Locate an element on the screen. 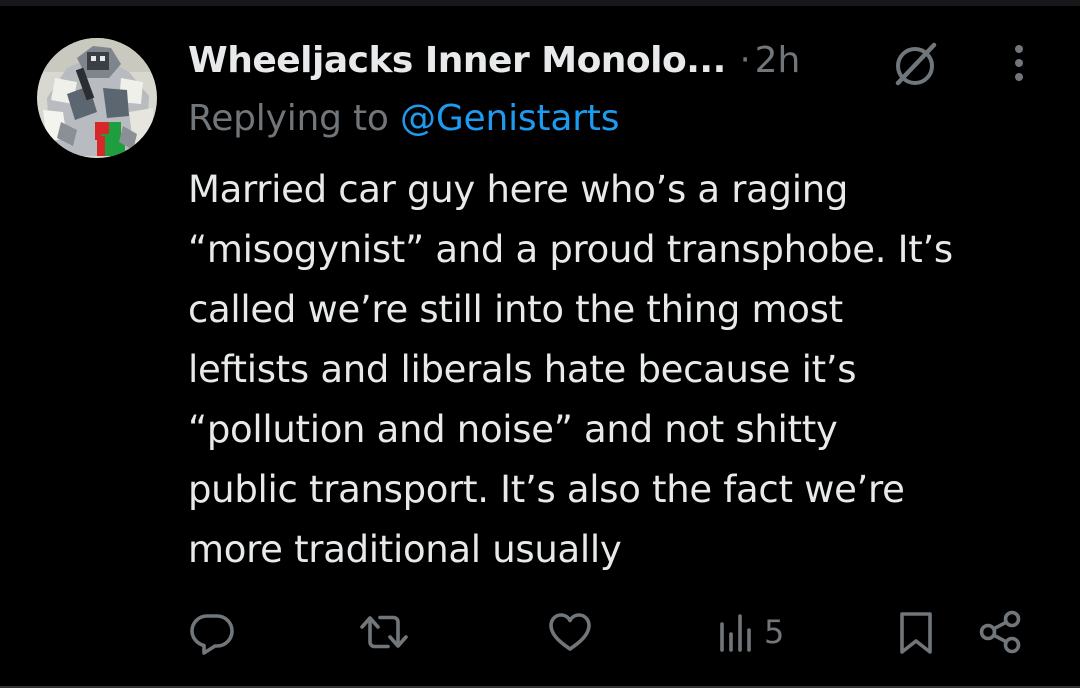  tweet-text-line: leftists and liberals hate because it’s is located at coordinates (522, 369).